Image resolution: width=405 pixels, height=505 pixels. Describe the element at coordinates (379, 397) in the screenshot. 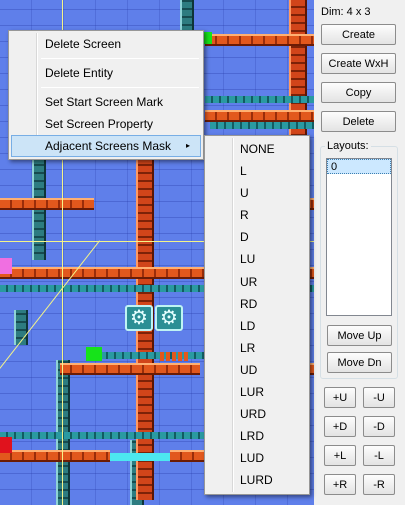

I see `remove-up-button: -U` at that location.